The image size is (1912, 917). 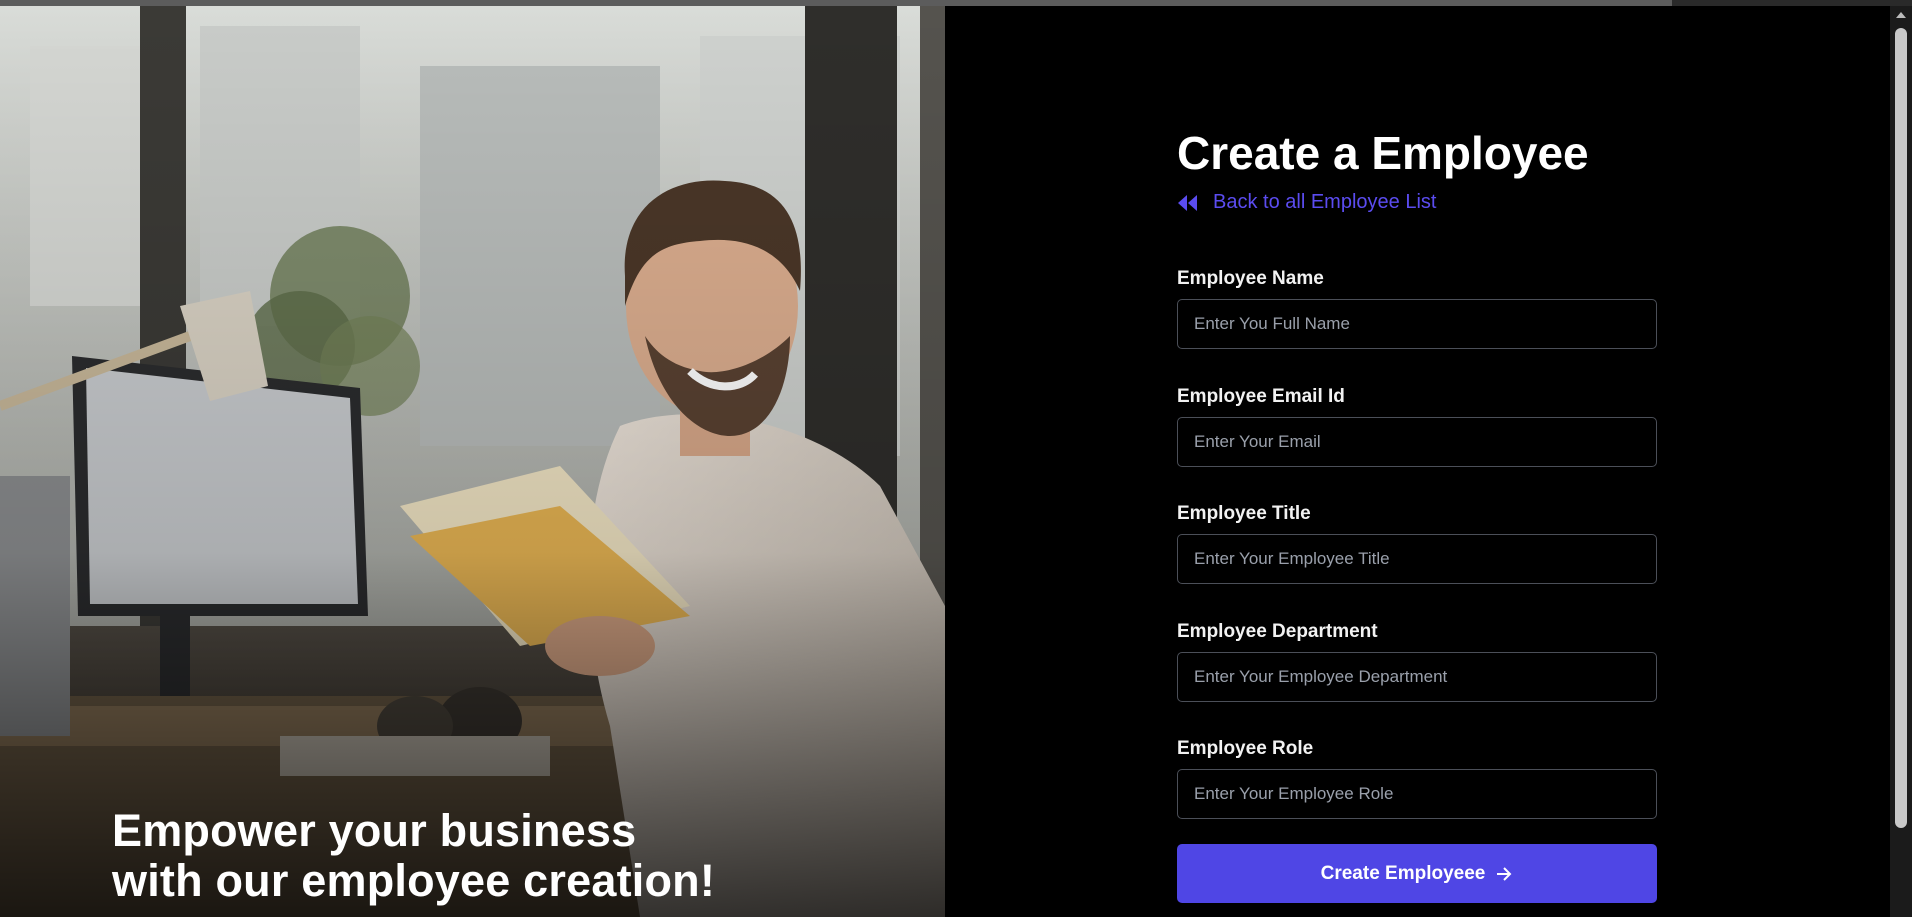 I want to click on create-employee-button-label: Create Employeee, so click(x=1403, y=873).